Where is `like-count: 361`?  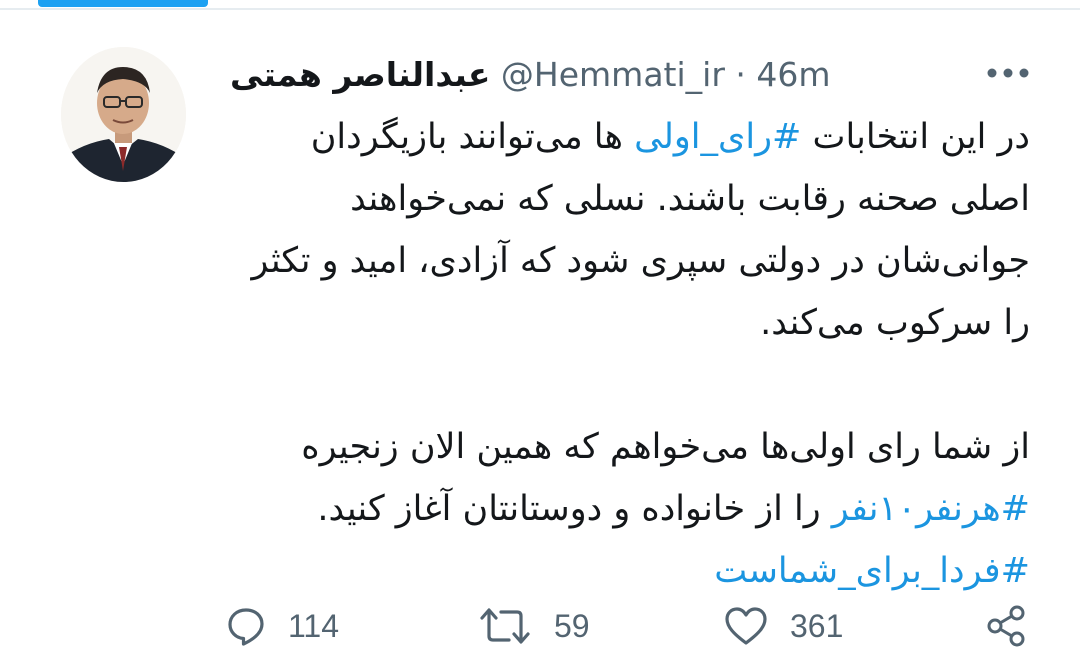
like-count: 361 is located at coordinates (817, 625).